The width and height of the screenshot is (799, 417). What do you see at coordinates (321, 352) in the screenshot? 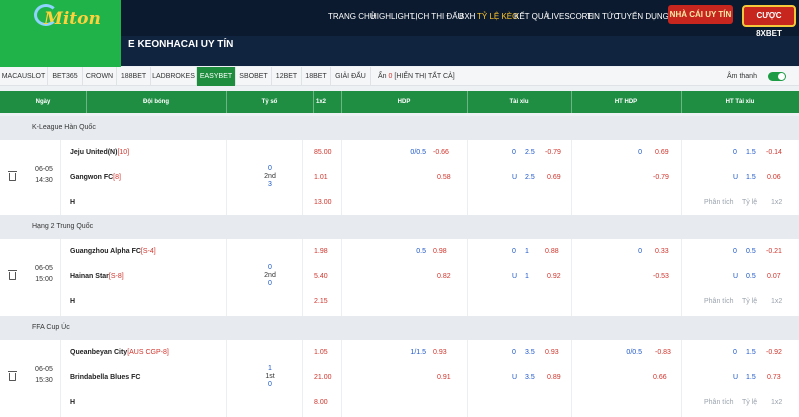
I see `odds-1x2-home: 1.05` at bounding box center [321, 352].